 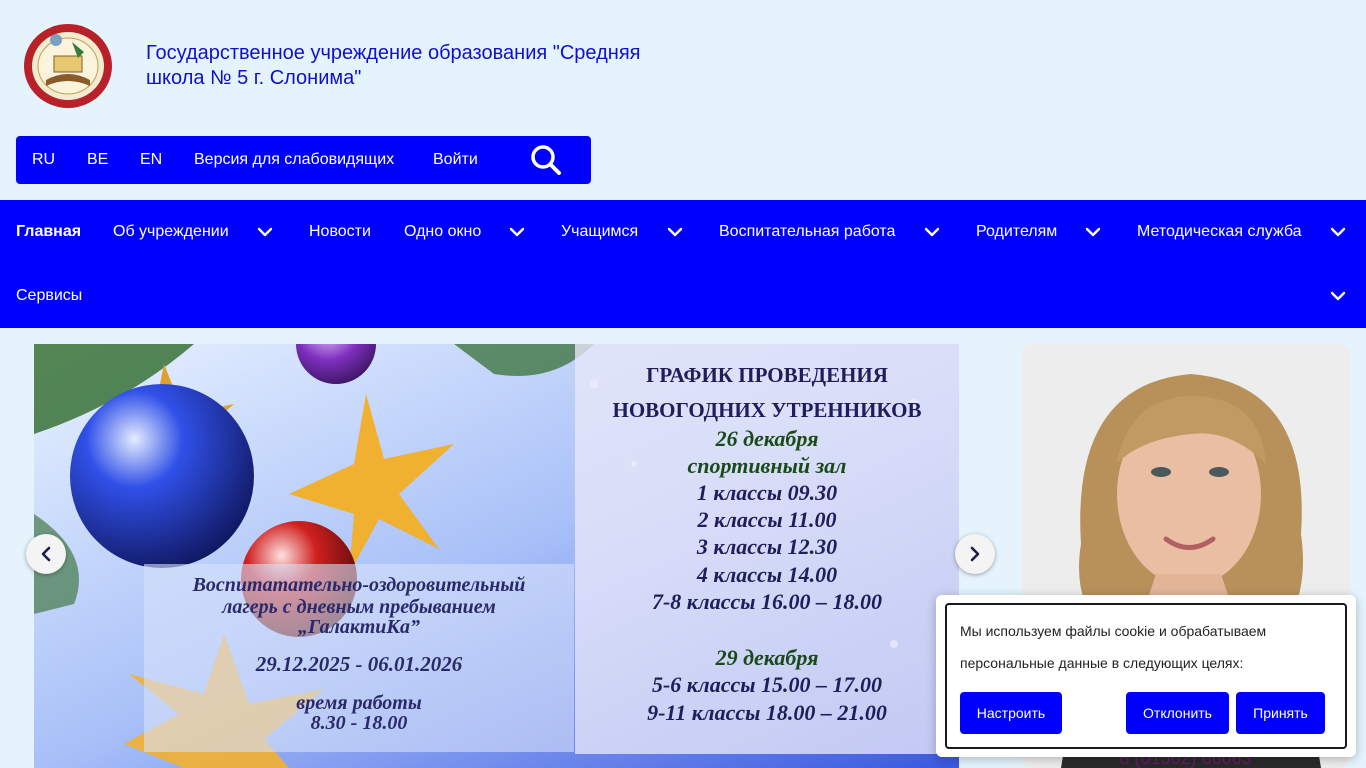 What do you see at coordinates (767, 519) in the screenshot?
I see `schedule-row: 2 классы 11.00` at bounding box center [767, 519].